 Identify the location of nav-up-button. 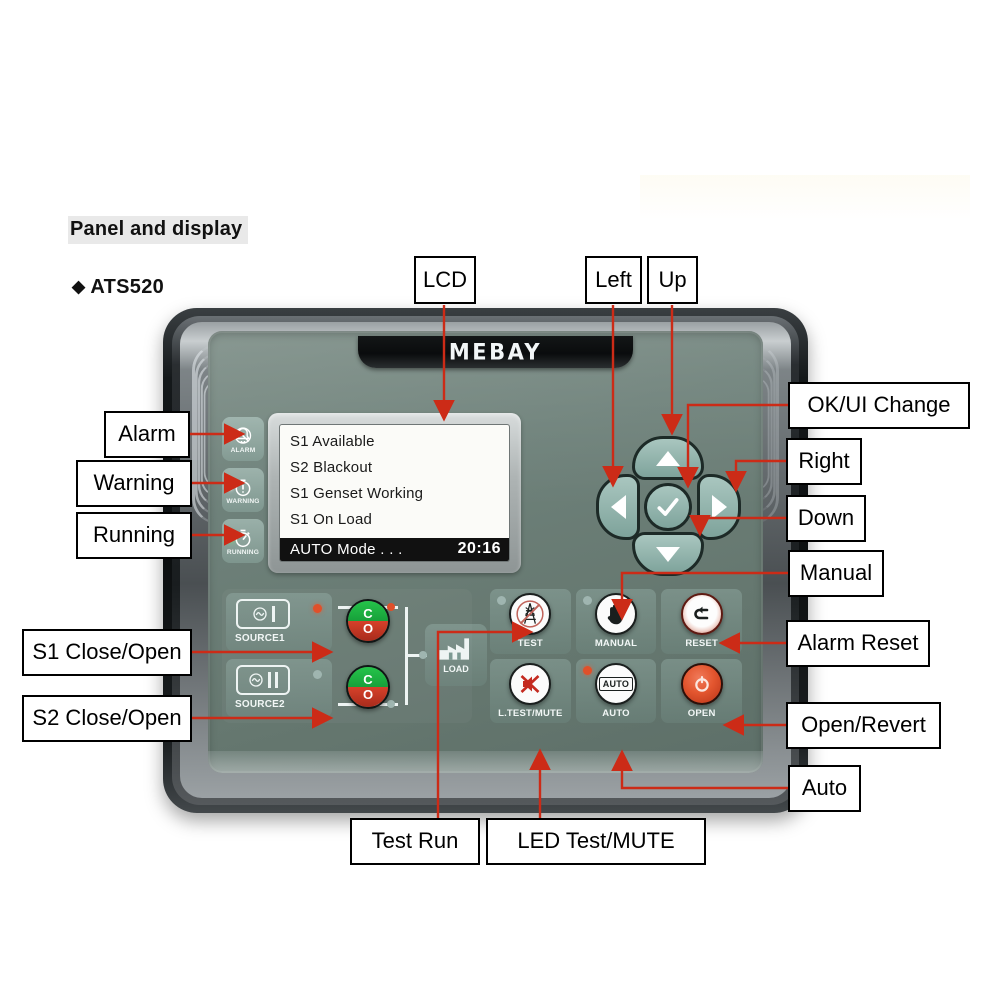
(668, 458).